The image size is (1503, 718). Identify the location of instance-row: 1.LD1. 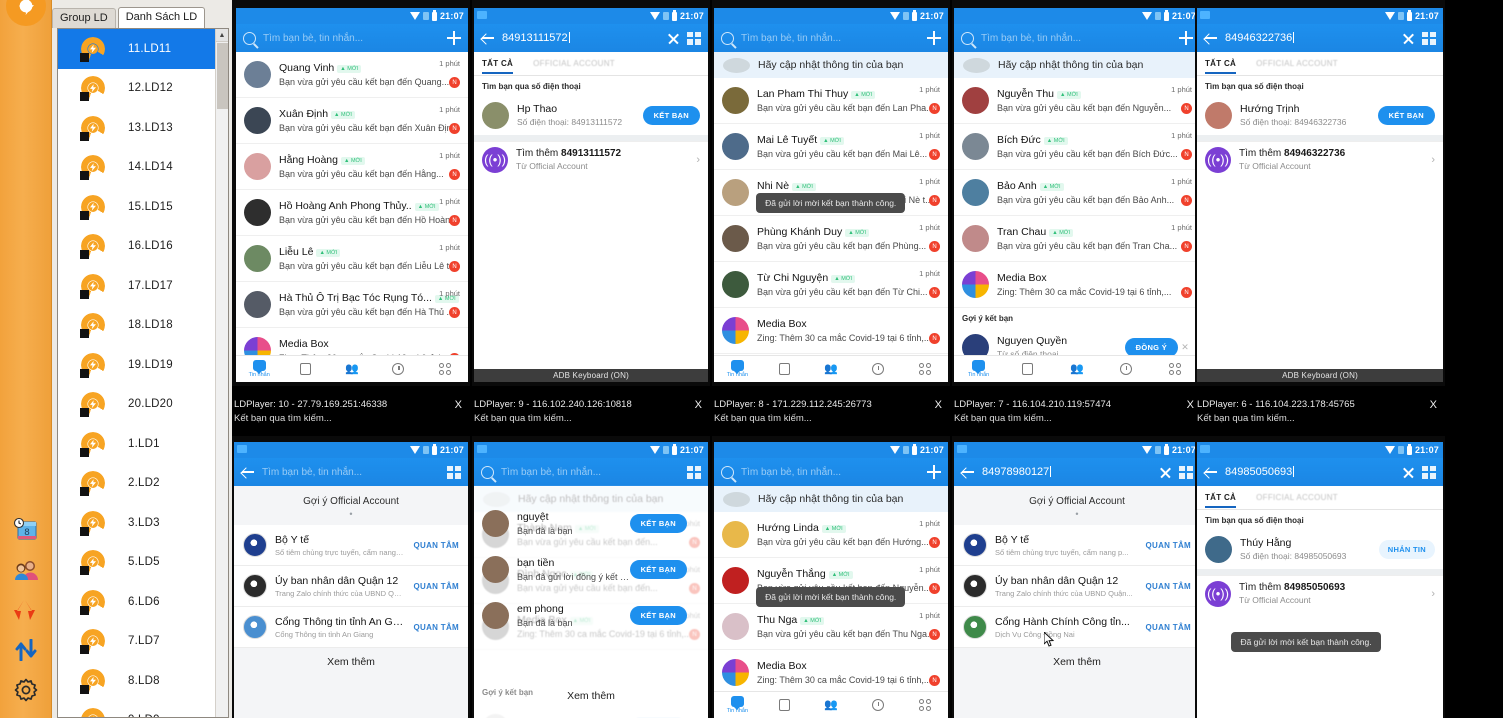
(136, 444).